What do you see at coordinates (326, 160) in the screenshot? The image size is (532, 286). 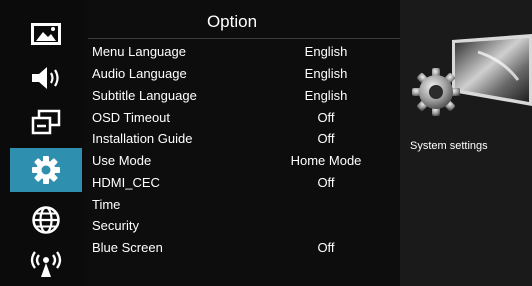 I see `menu-item-value: Home Mode` at bounding box center [326, 160].